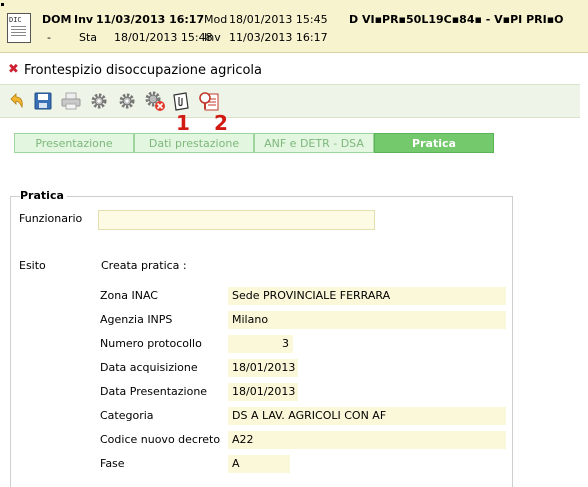 The height and width of the screenshot is (487, 588). What do you see at coordinates (144, 265) in the screenshot?
I see `esito-value: Creata pratica :` at bounding box center [144, 265].